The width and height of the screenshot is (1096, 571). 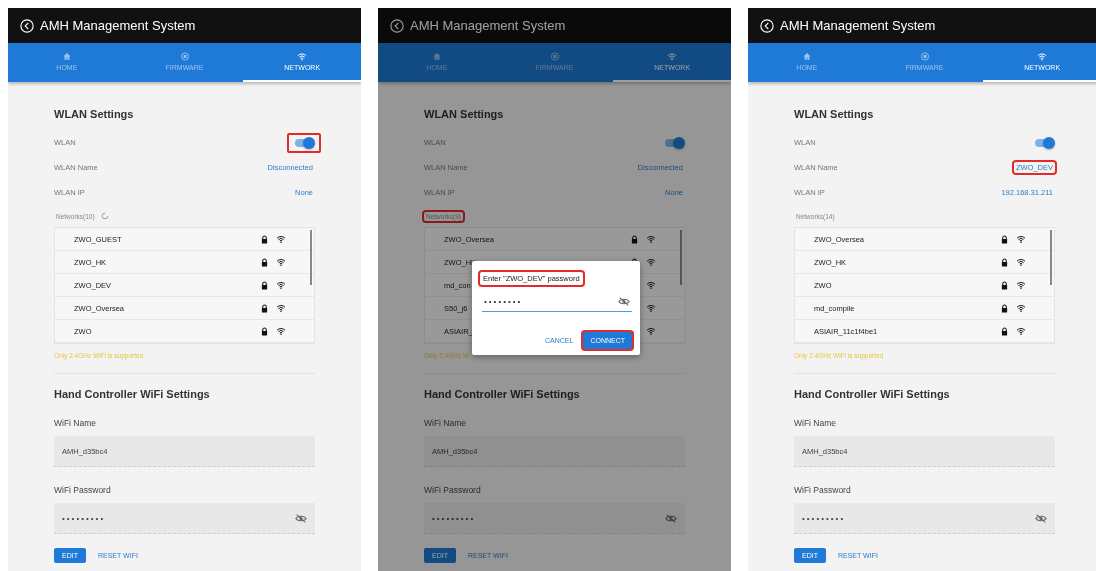 What do you see at coordinates (557, 301) in the screenshot?
I see `password-field: ••••••••` at bounding box center [557, 301].